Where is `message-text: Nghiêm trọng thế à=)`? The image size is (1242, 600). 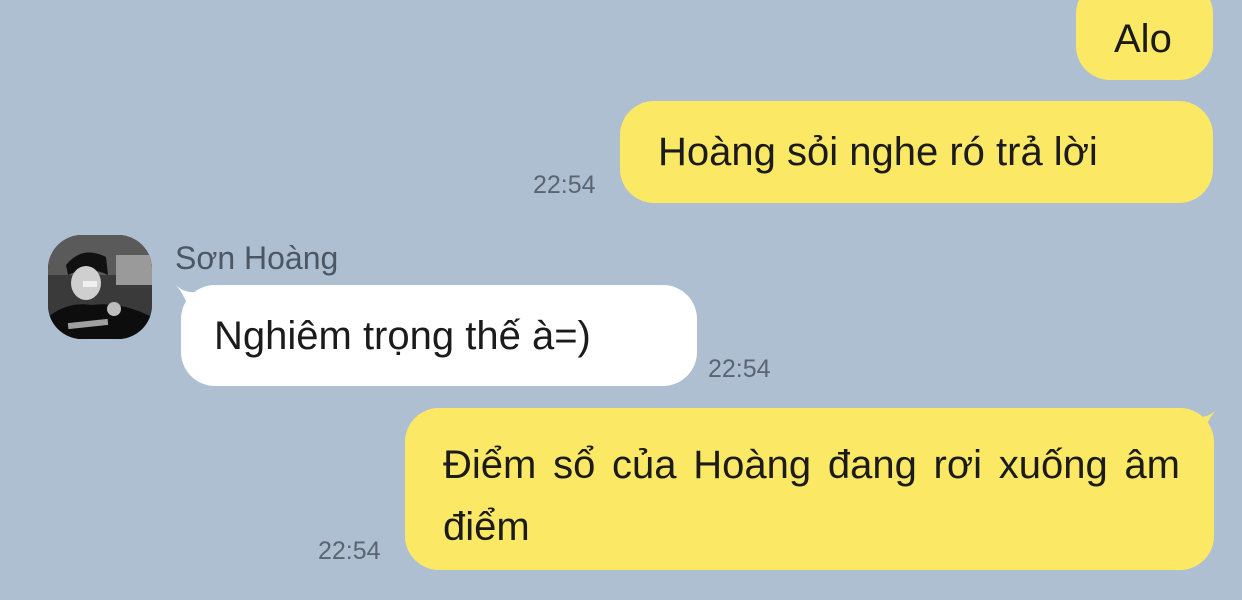 message-text: Nghiêm trọng thế à=) is located at coordinates (402, 336).